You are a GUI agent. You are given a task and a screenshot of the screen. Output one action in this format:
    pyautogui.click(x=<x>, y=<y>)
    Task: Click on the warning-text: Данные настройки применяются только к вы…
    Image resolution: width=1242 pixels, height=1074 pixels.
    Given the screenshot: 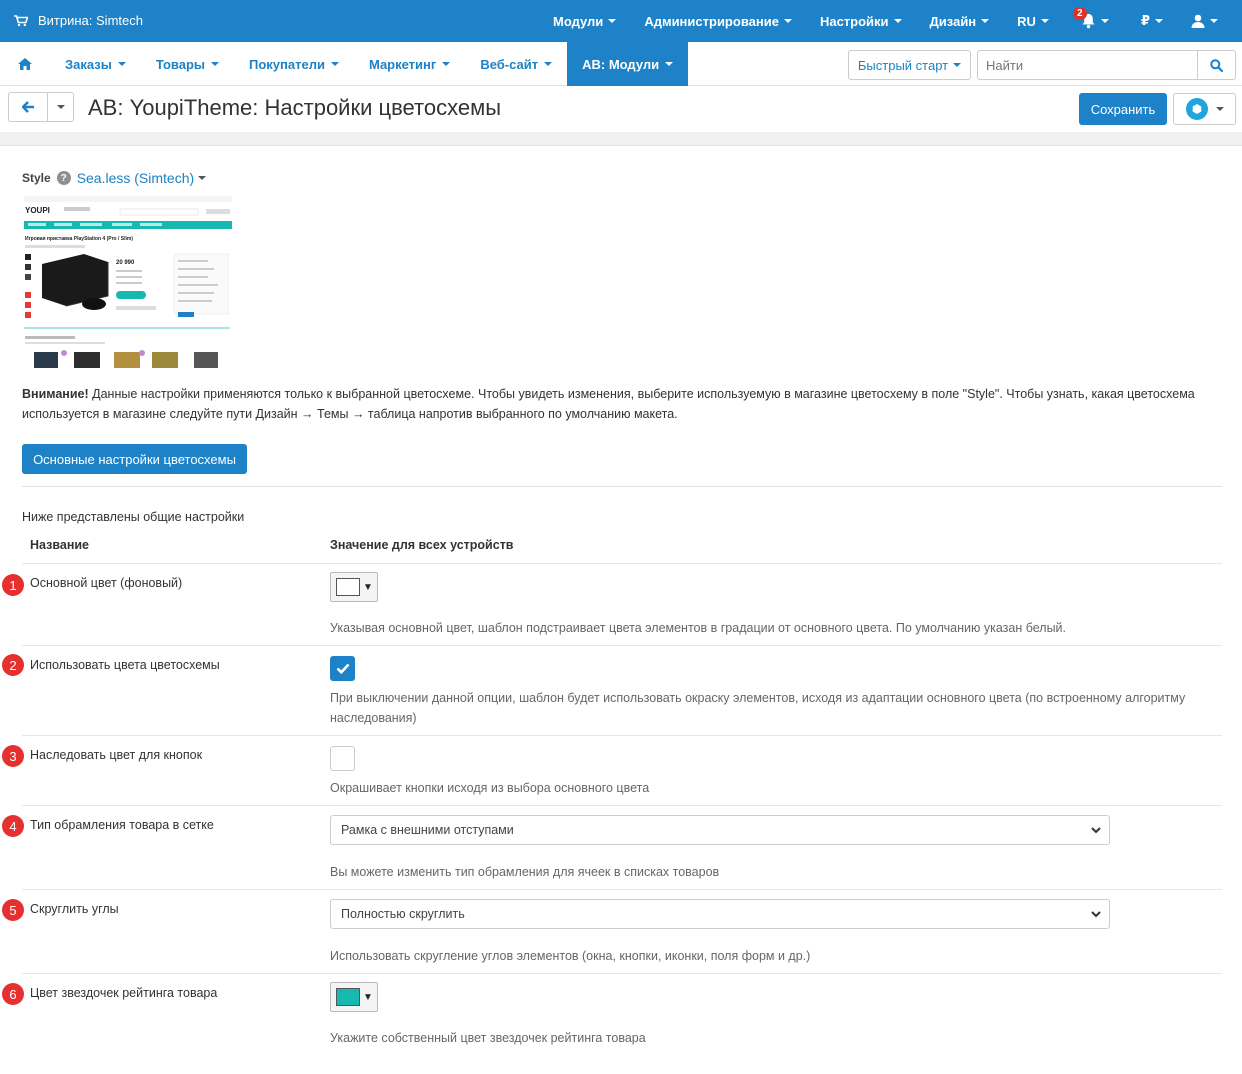 What is the action you would take?
    pyautogui.click(x=608, y=404)
    